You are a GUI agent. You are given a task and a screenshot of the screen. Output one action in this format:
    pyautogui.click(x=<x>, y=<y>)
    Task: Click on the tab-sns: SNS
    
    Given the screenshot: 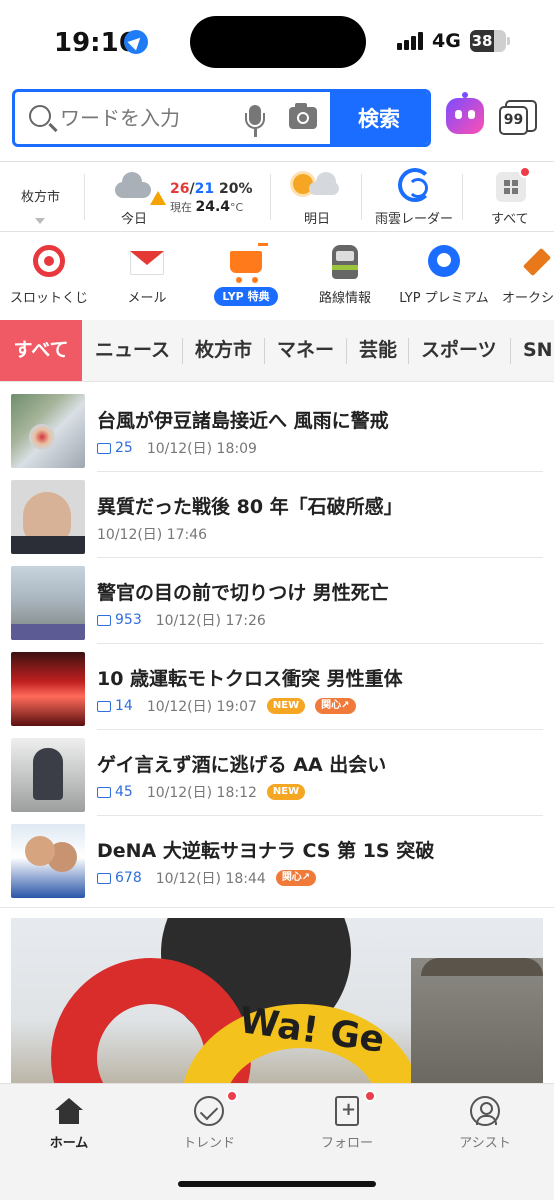 What is the action you would take?
    pyautogui.click(x=538, y=350)
    